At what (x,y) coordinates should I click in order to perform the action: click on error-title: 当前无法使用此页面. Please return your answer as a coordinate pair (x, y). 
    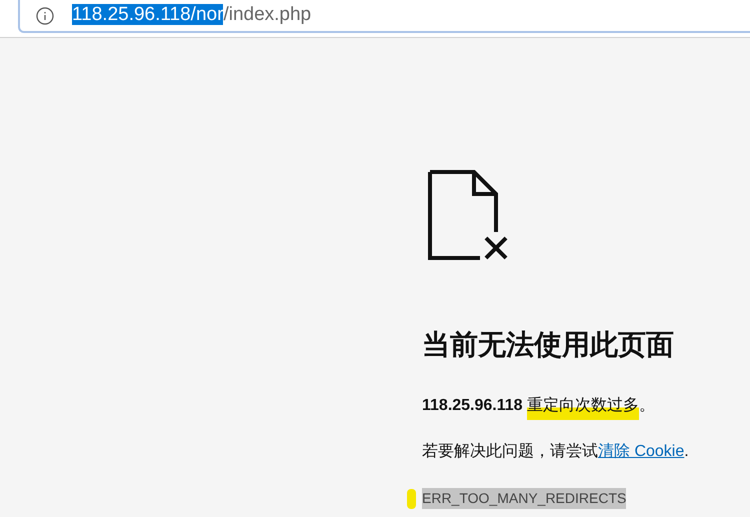
    Looking at the image, I should click on (548, 345).